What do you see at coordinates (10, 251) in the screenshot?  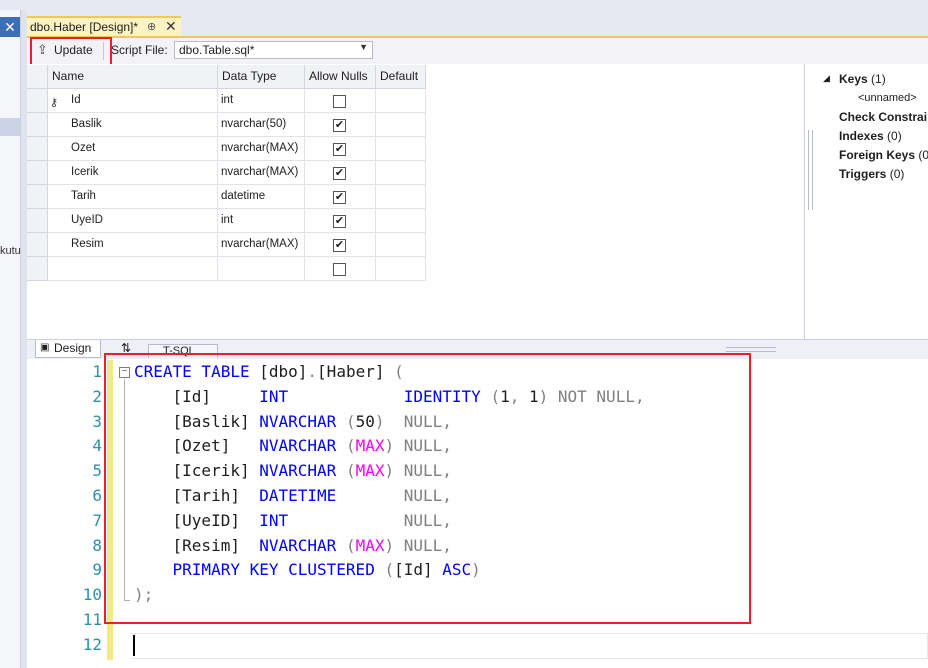 I see `left-panel-clipped-text: kutu` at bounding box center [10, 251].